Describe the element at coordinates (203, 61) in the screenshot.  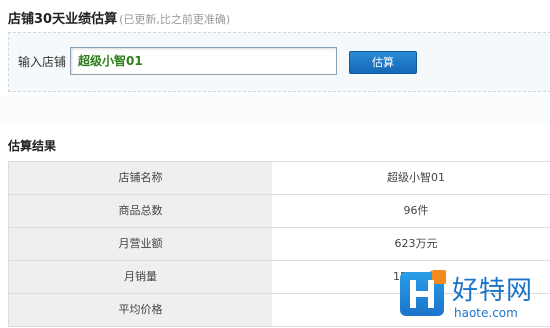
I see `shop-name-input: 超级小智01` at that location.